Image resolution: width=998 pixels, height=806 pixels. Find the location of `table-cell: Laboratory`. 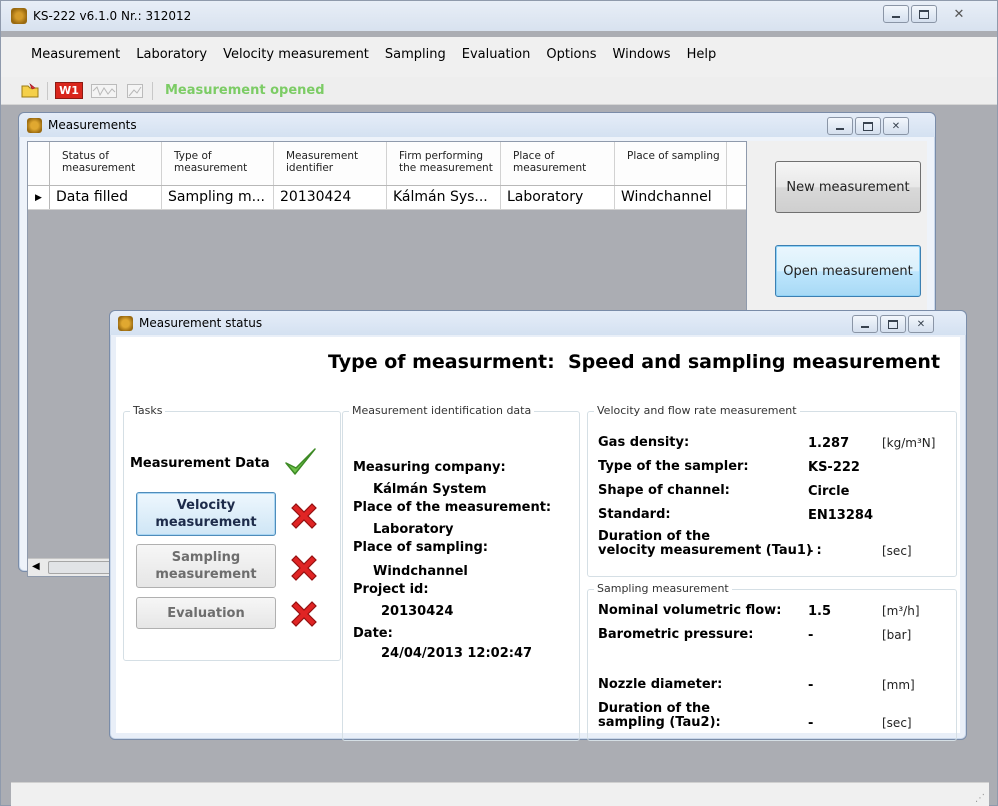

table-cell: Laboratory is located at coordinates (558, 197).